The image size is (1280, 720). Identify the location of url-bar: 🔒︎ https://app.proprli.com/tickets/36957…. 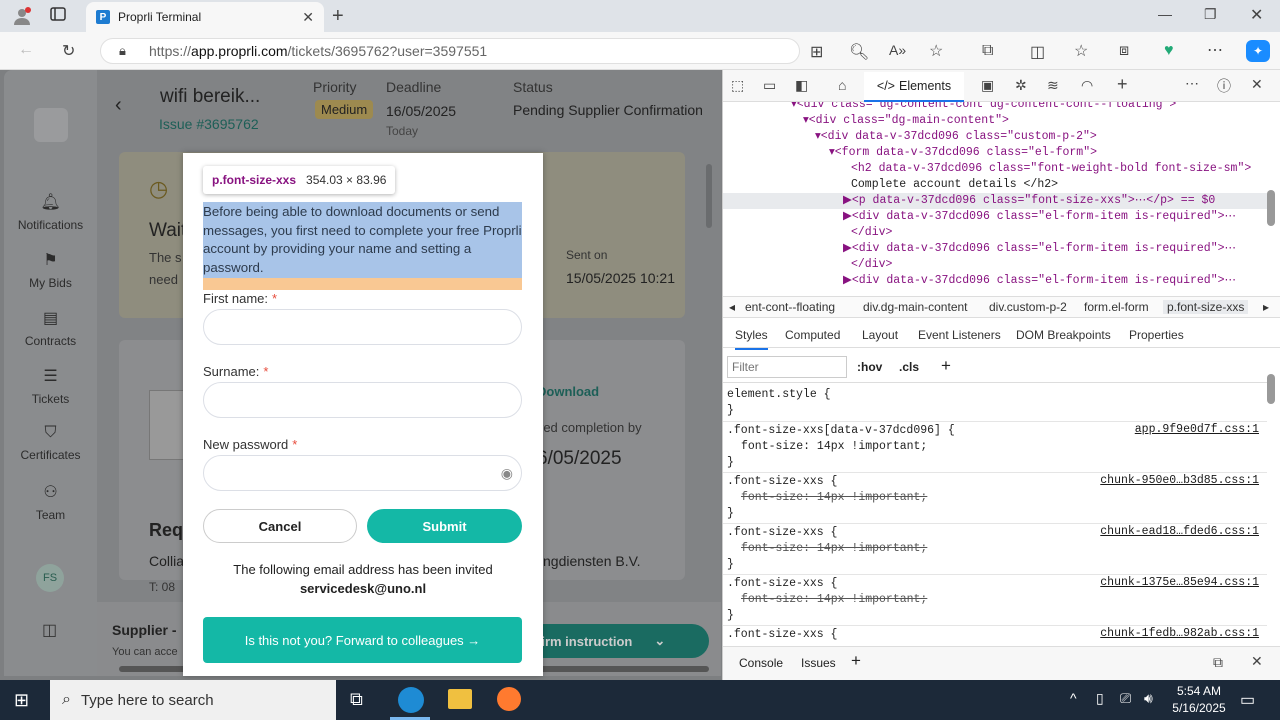
(450, 51).